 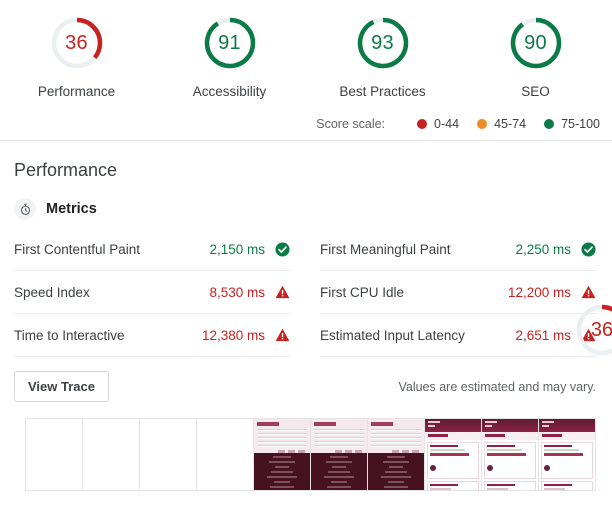 What do you see at coordinates (152, 335) in the screenshot?
I see `metric-row: Time to Interactive 12,380 ms` at bounding box center [152, 335].